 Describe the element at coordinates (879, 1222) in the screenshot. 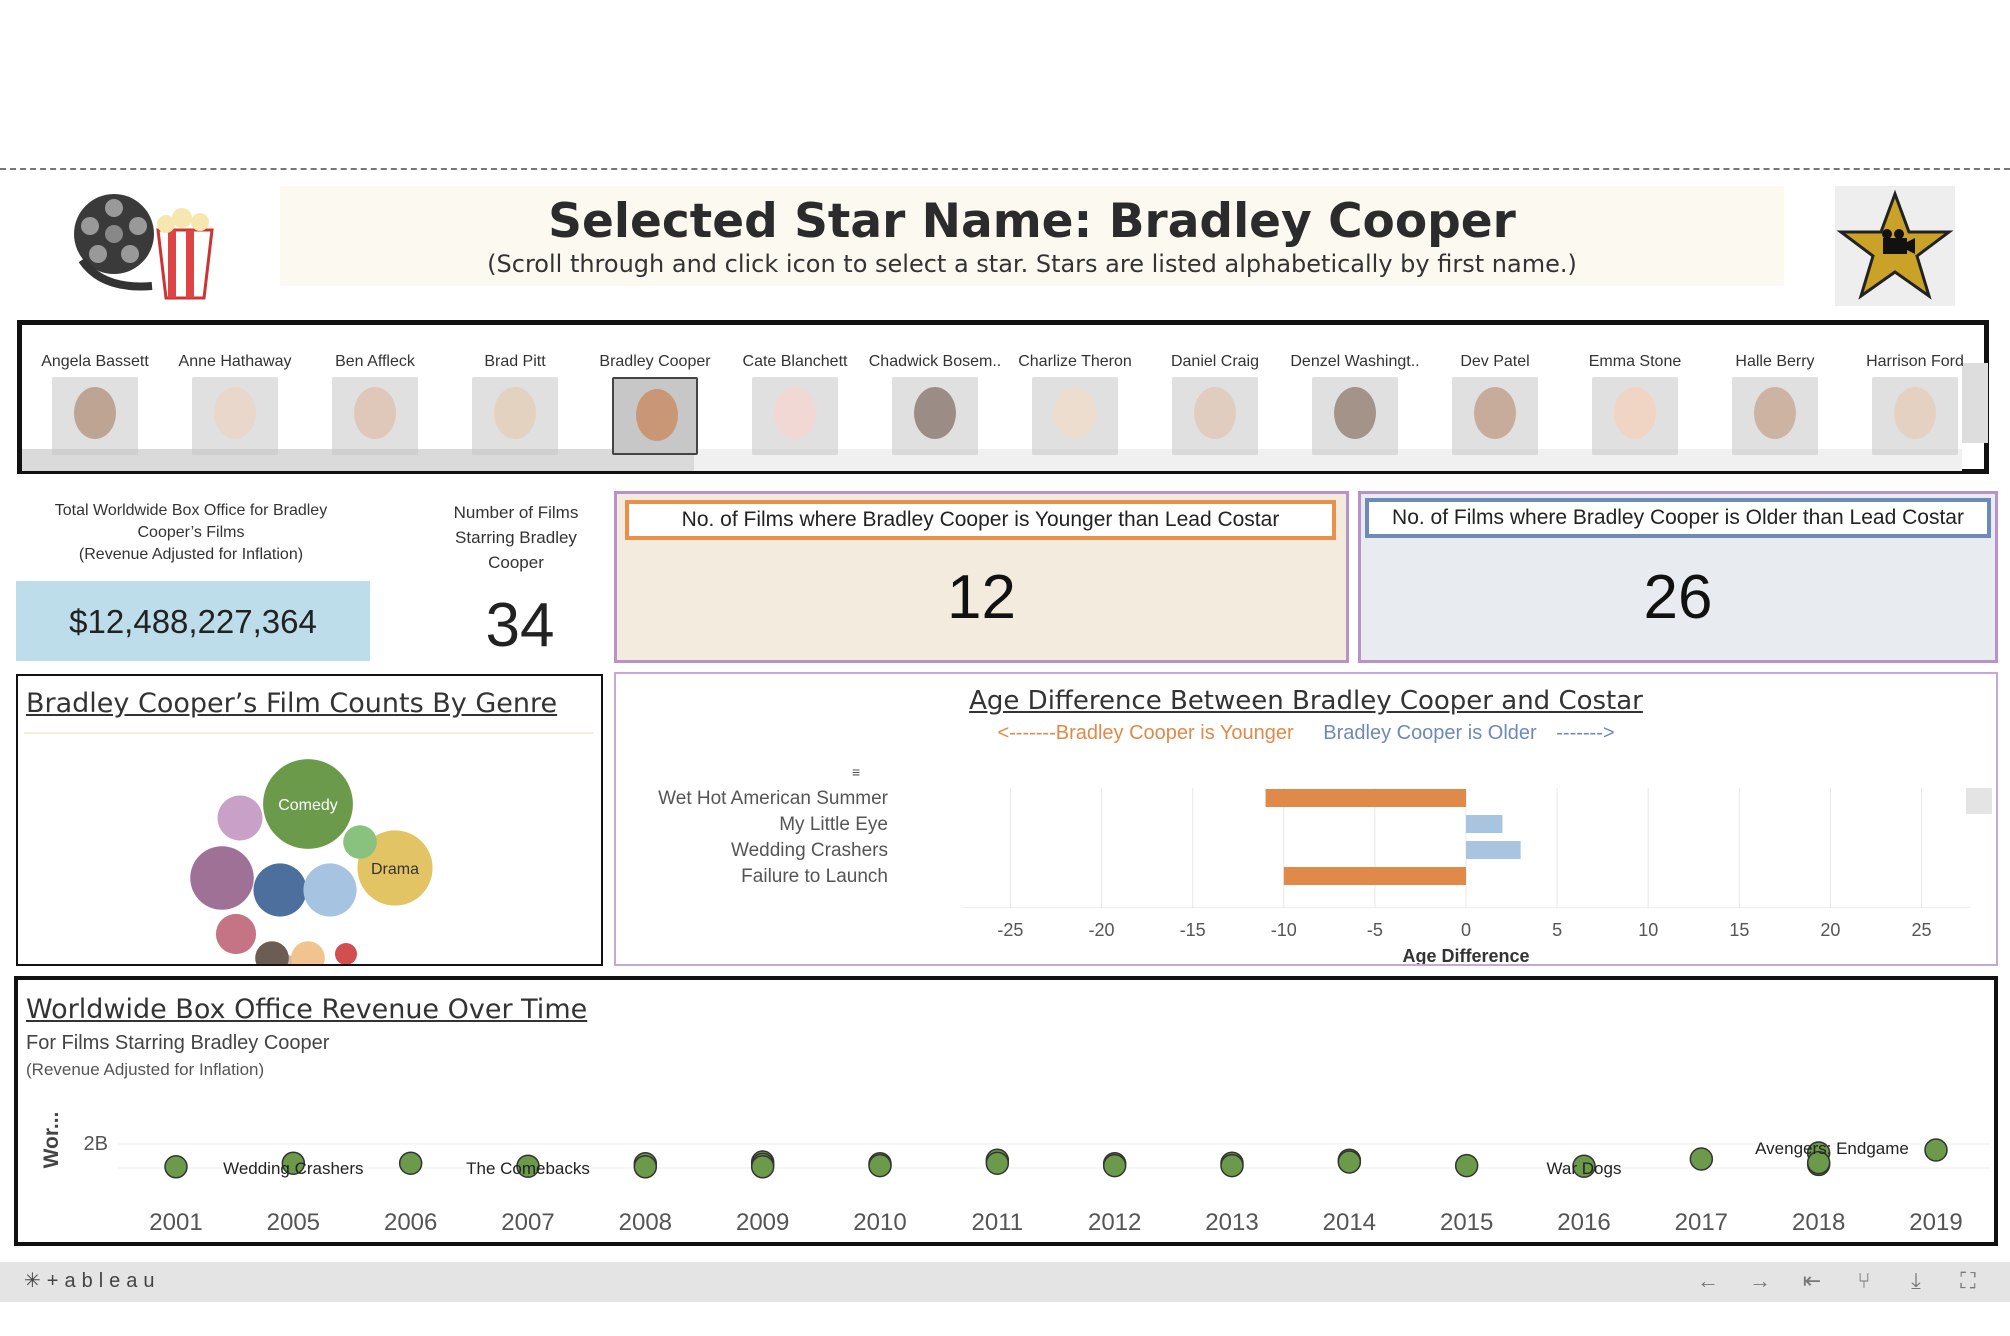

I see `rev-x-tick: 2010` at that location.